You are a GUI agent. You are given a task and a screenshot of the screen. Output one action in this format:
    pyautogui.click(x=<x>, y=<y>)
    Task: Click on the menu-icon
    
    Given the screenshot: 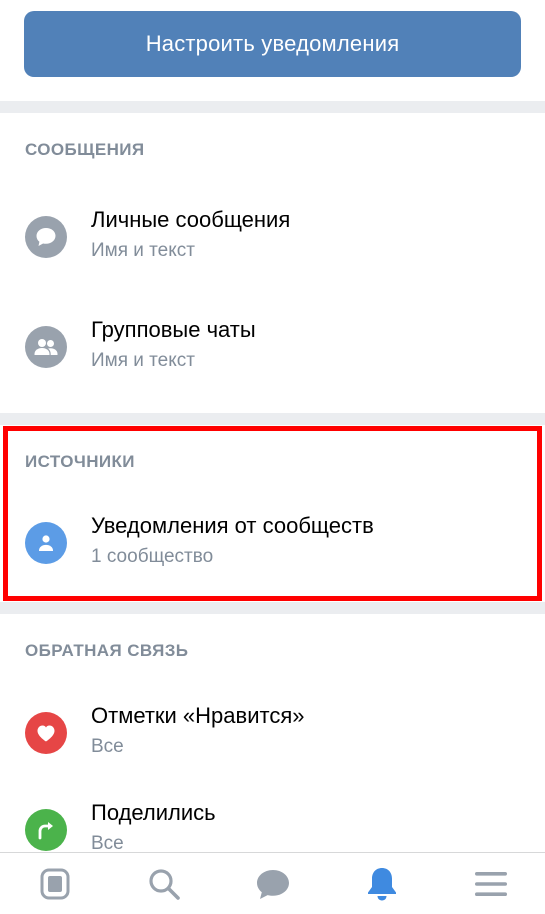 What is the action you would take?
    pyautogui.click(x=490, y=884)
    